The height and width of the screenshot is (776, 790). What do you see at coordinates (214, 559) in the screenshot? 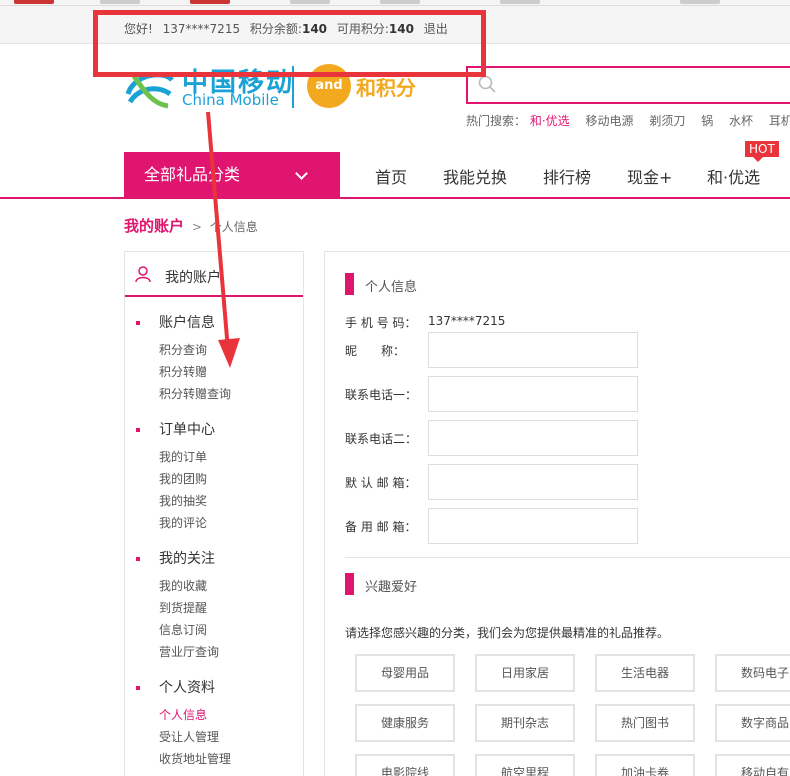
I see `sidebar-group-title: 我的关注` at bounding box center [214, 559].